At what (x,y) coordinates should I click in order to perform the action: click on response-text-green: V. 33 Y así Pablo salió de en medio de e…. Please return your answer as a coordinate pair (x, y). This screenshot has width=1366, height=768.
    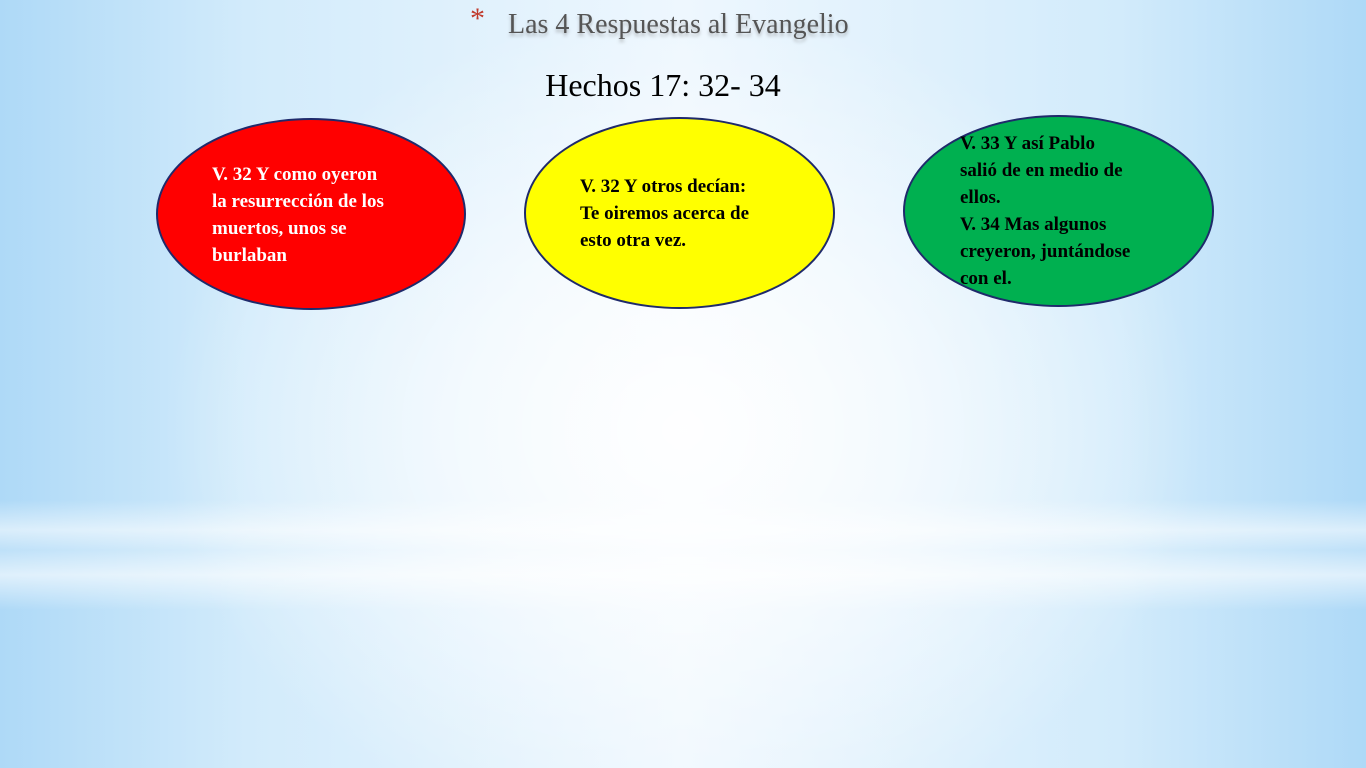
    Looking at the image, I should click on (1045, 211).